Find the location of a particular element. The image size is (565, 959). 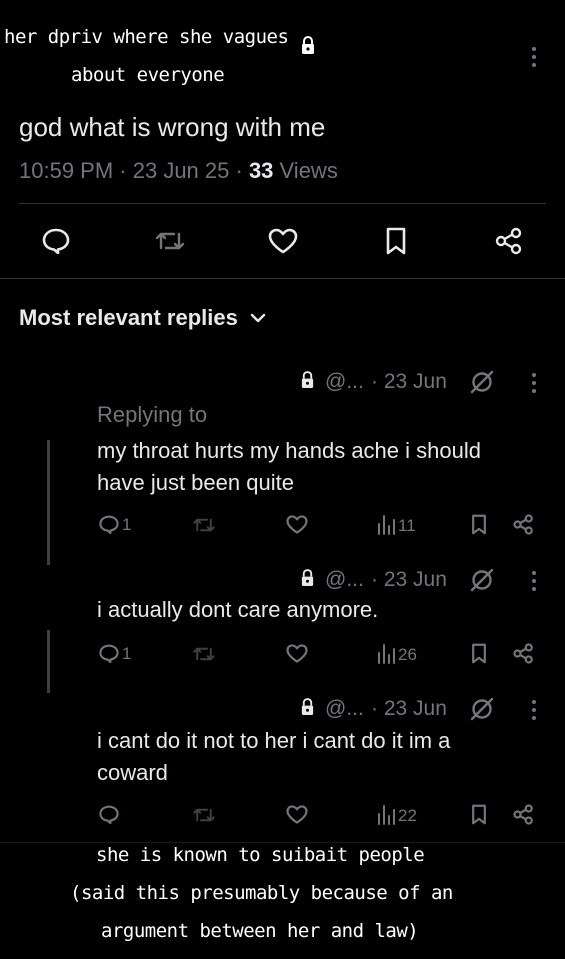

caption-bottom-line1: she is known to suibait people is located at coordinates (260, 855).